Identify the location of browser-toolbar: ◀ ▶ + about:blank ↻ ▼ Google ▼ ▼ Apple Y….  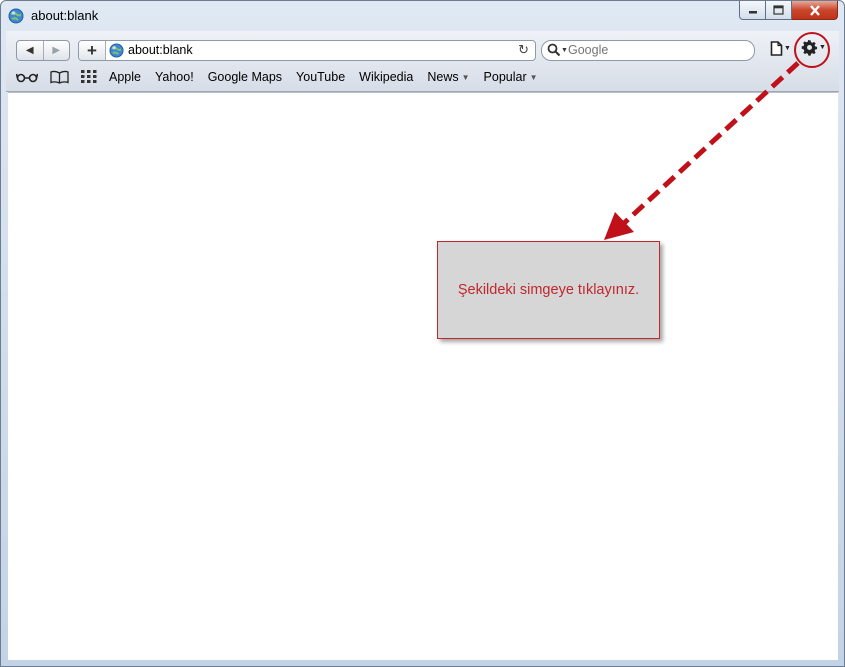
(422, 61).